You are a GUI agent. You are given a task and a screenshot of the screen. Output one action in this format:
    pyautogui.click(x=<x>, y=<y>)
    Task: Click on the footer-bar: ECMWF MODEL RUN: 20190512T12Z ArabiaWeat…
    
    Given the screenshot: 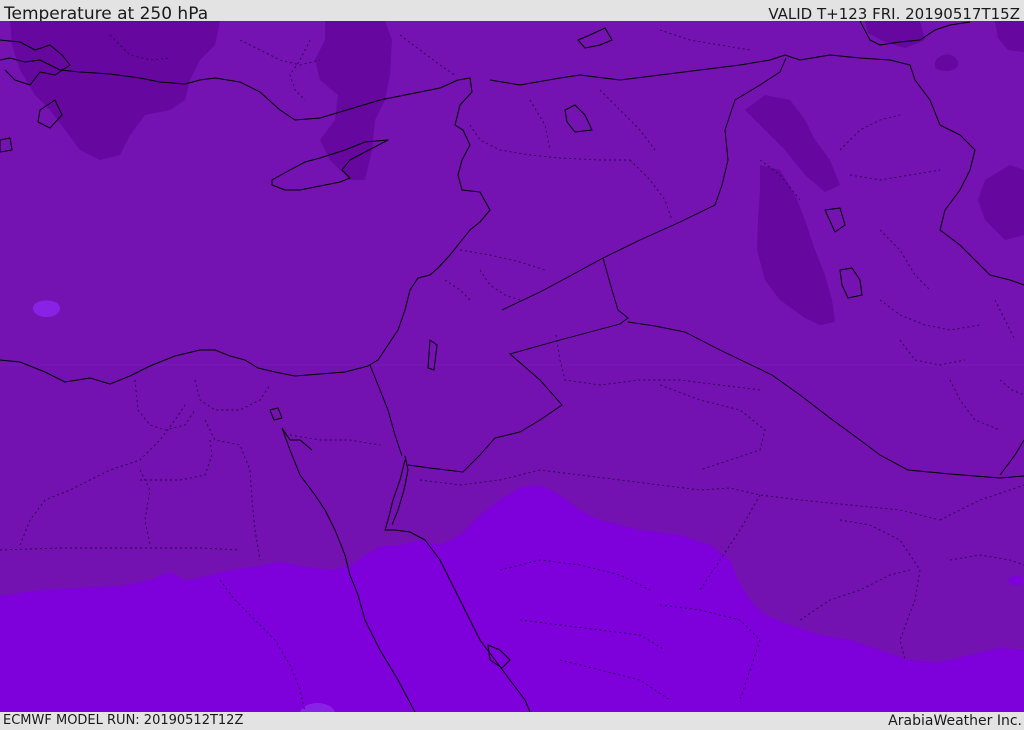 What is the action you would take?
    pyautogui.click(x=512, y=720)
    